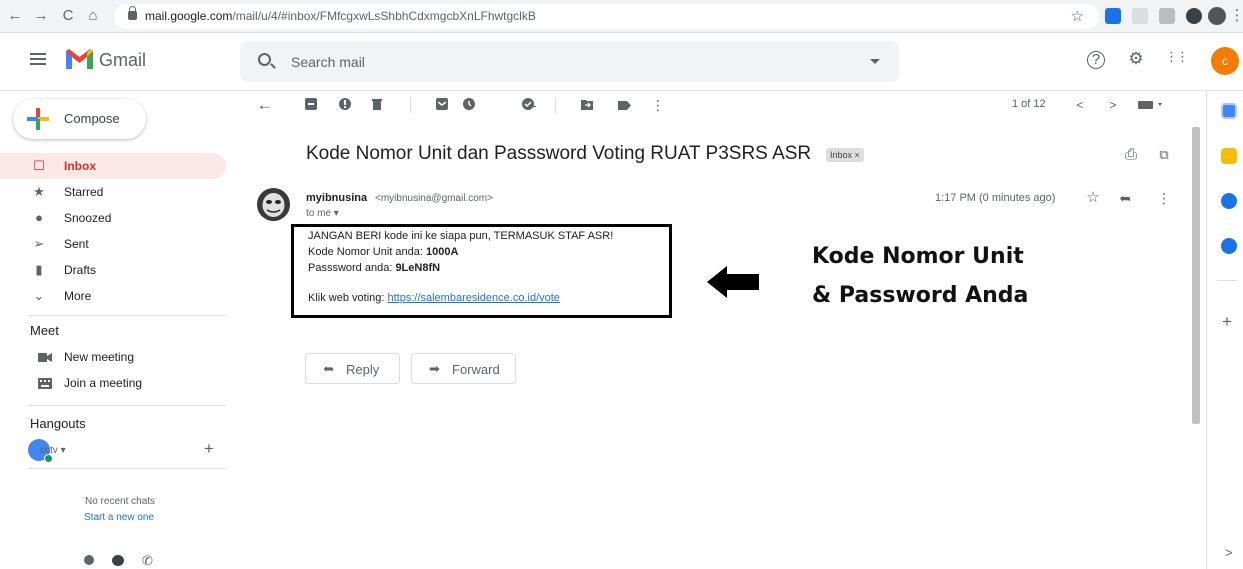 The width and height of the screenshot is (1243, 569). I want to click on new-meeting-label: New meeting, so click(99, 357).